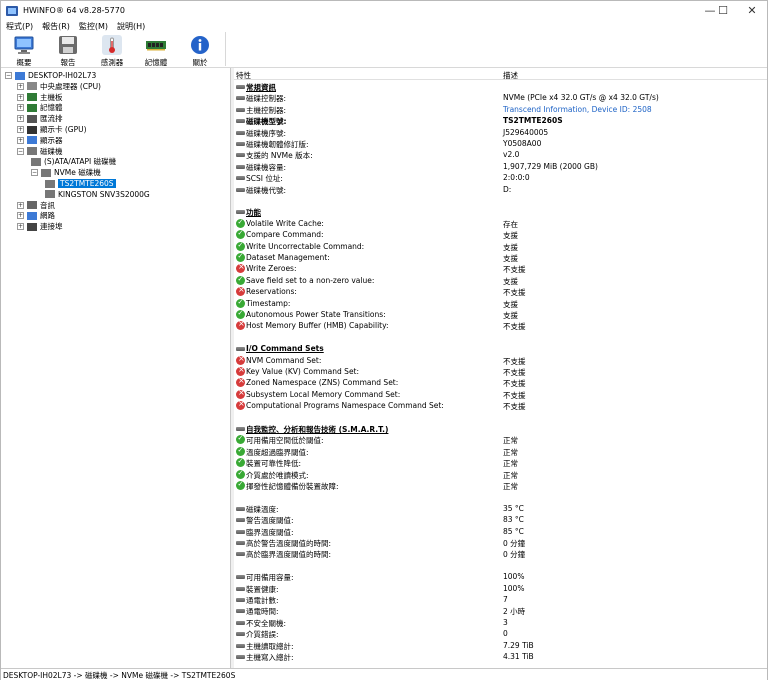  What do you see at coordinates (500, 86) in the screenshot?
I see `section-header: 常規資訊` at bounding box center [500, 86].